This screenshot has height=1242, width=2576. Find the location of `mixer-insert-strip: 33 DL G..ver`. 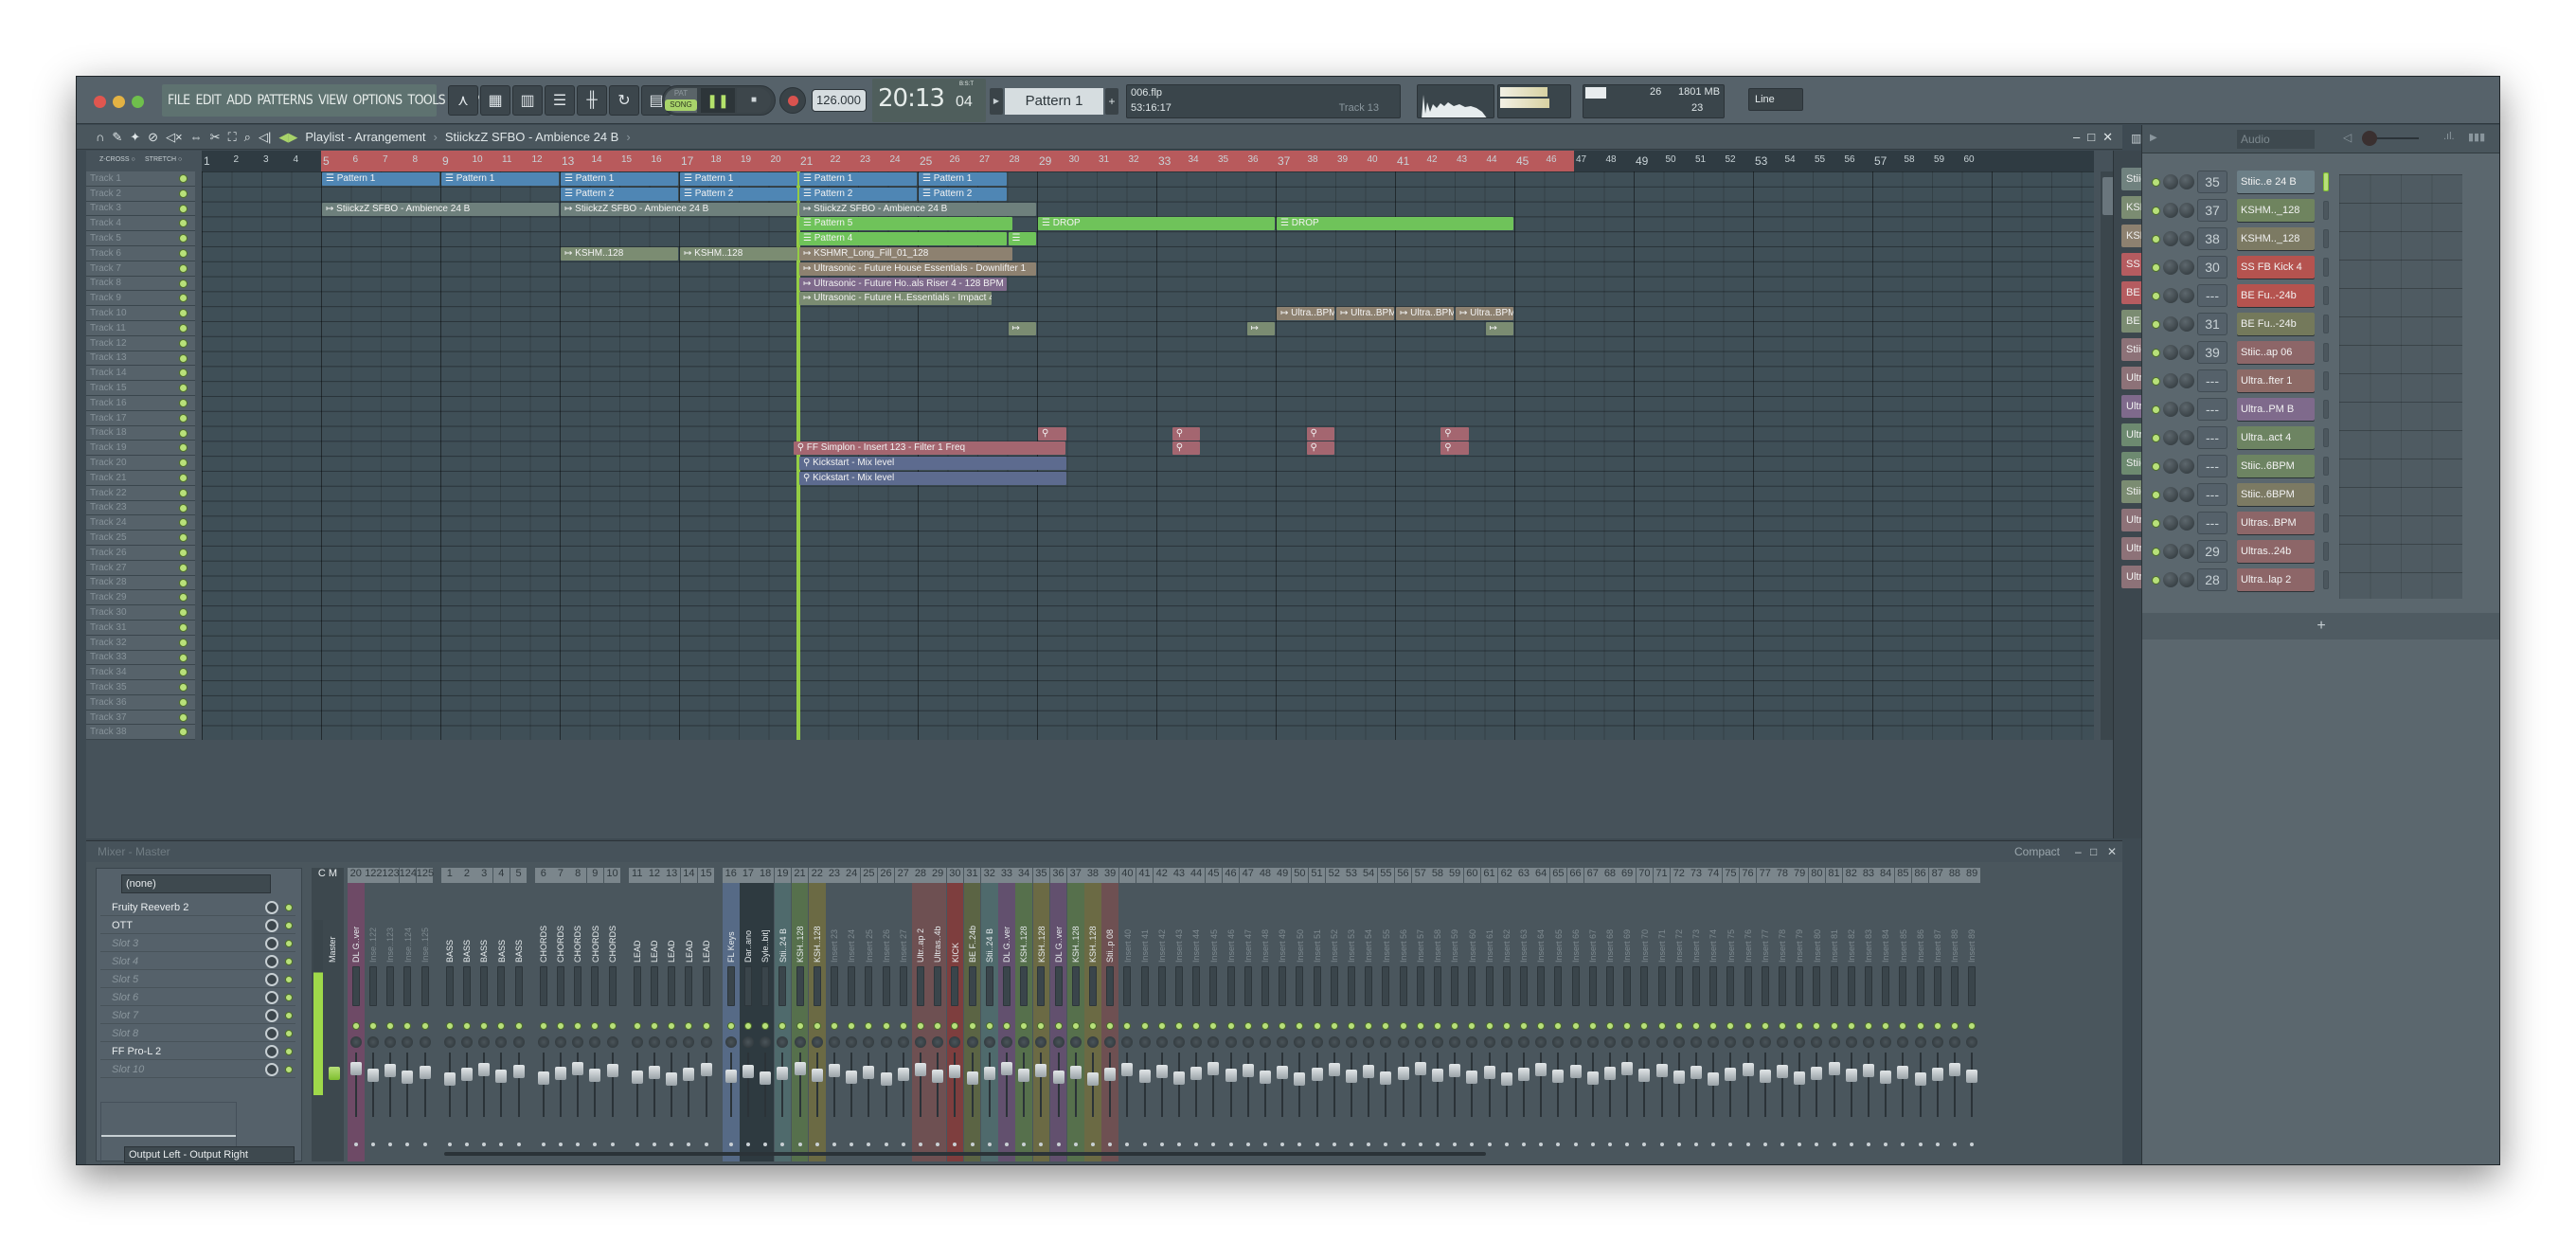

mixer-insert-strip: 33 DL G..ver is located at coordinates (1006, 1014).